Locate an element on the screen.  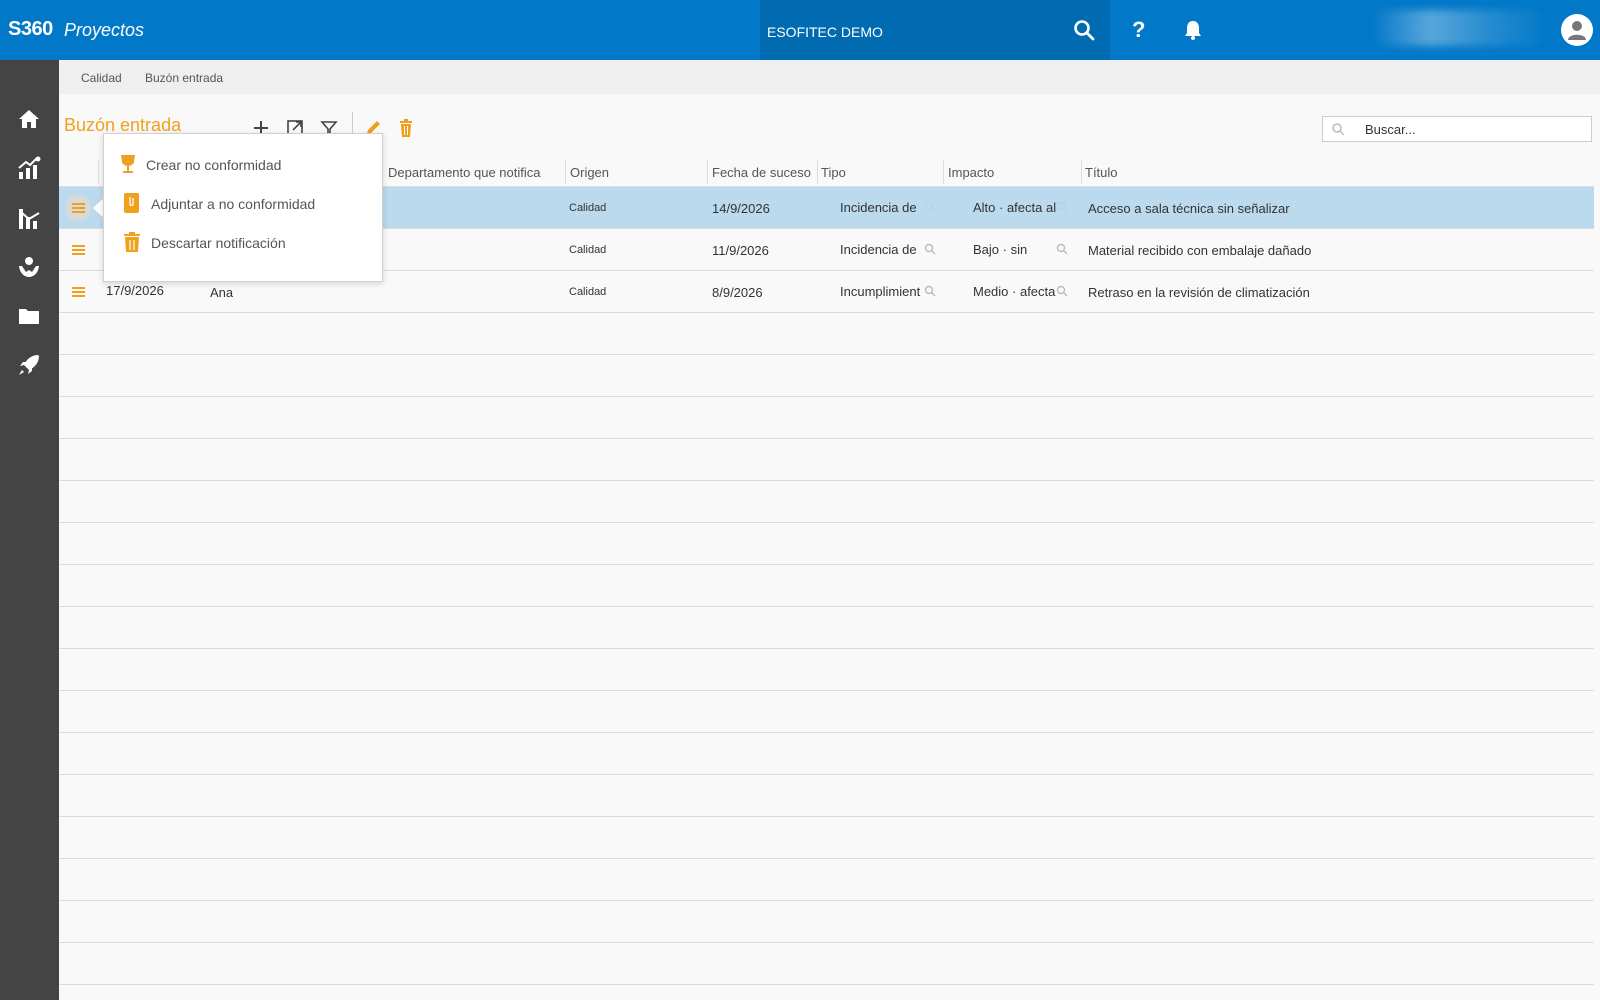
menu-item-descartar: Descartar notificación is located at coordinates (245, 242).